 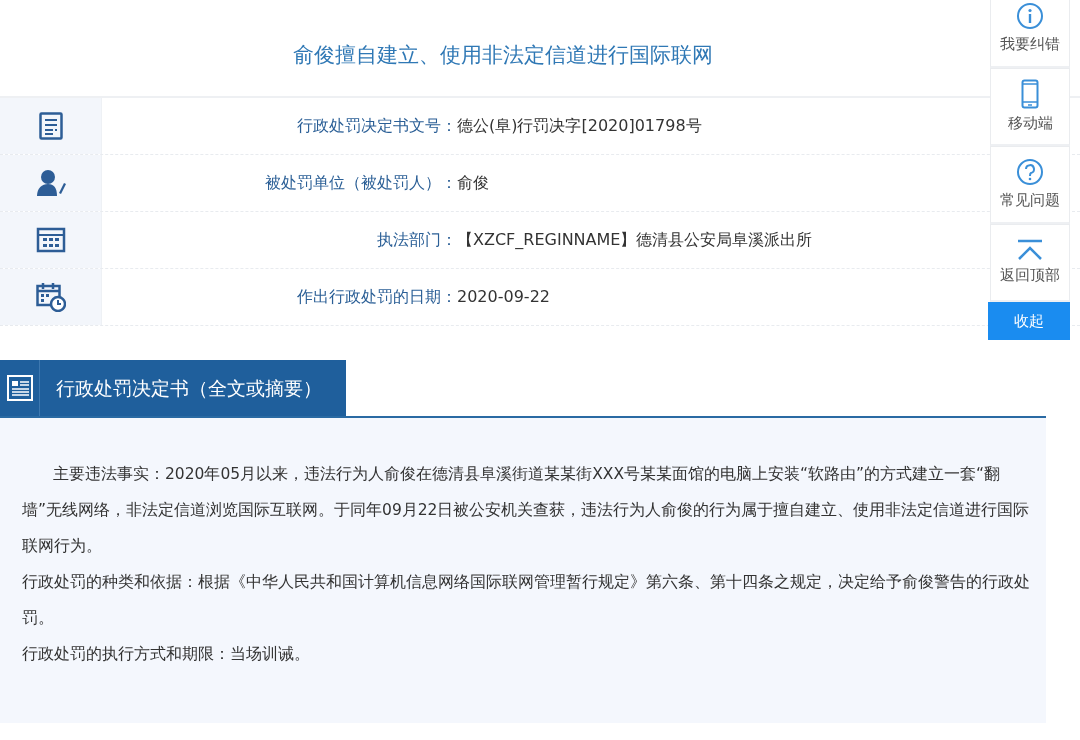 What do you see at coordinates (1030, 15) in the screenshot?
I see `info-icon` at bounding box center [1030, 15].